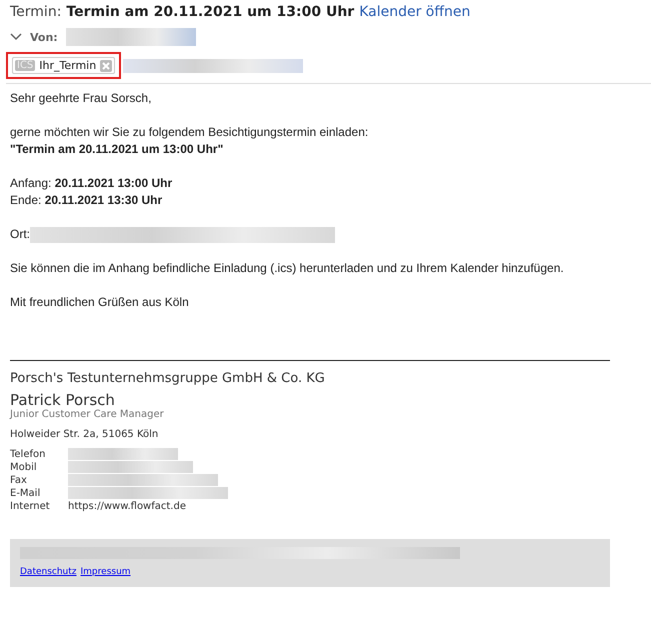  Describe the element at coordinates (24, 467) in the screenshot. I see `contact-label: Mobil` at that location.